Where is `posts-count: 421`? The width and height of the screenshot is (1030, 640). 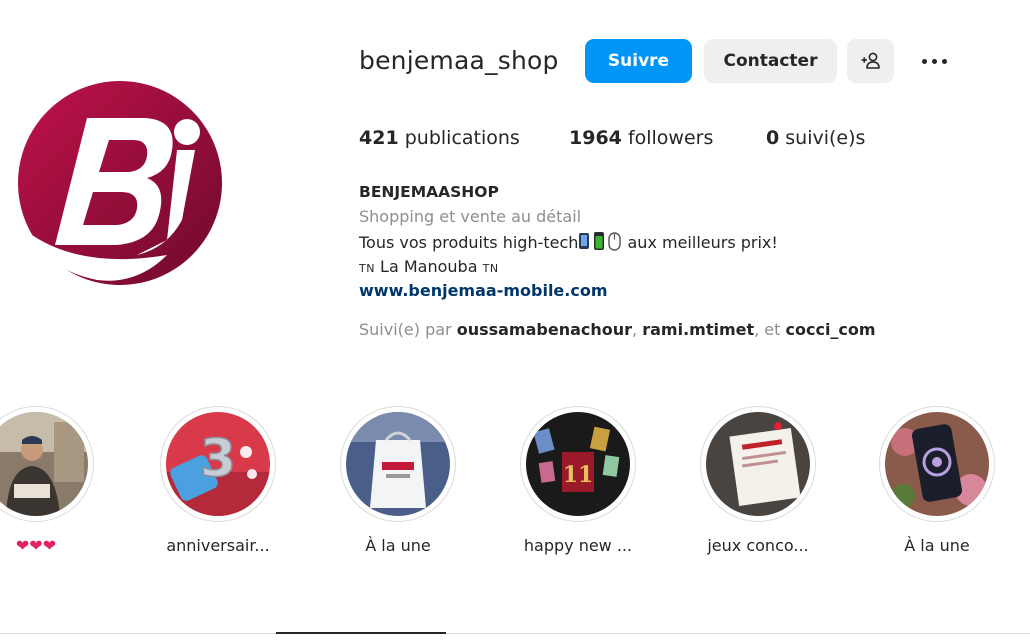
posts-count: 421 is located at coordinates (379, 138).